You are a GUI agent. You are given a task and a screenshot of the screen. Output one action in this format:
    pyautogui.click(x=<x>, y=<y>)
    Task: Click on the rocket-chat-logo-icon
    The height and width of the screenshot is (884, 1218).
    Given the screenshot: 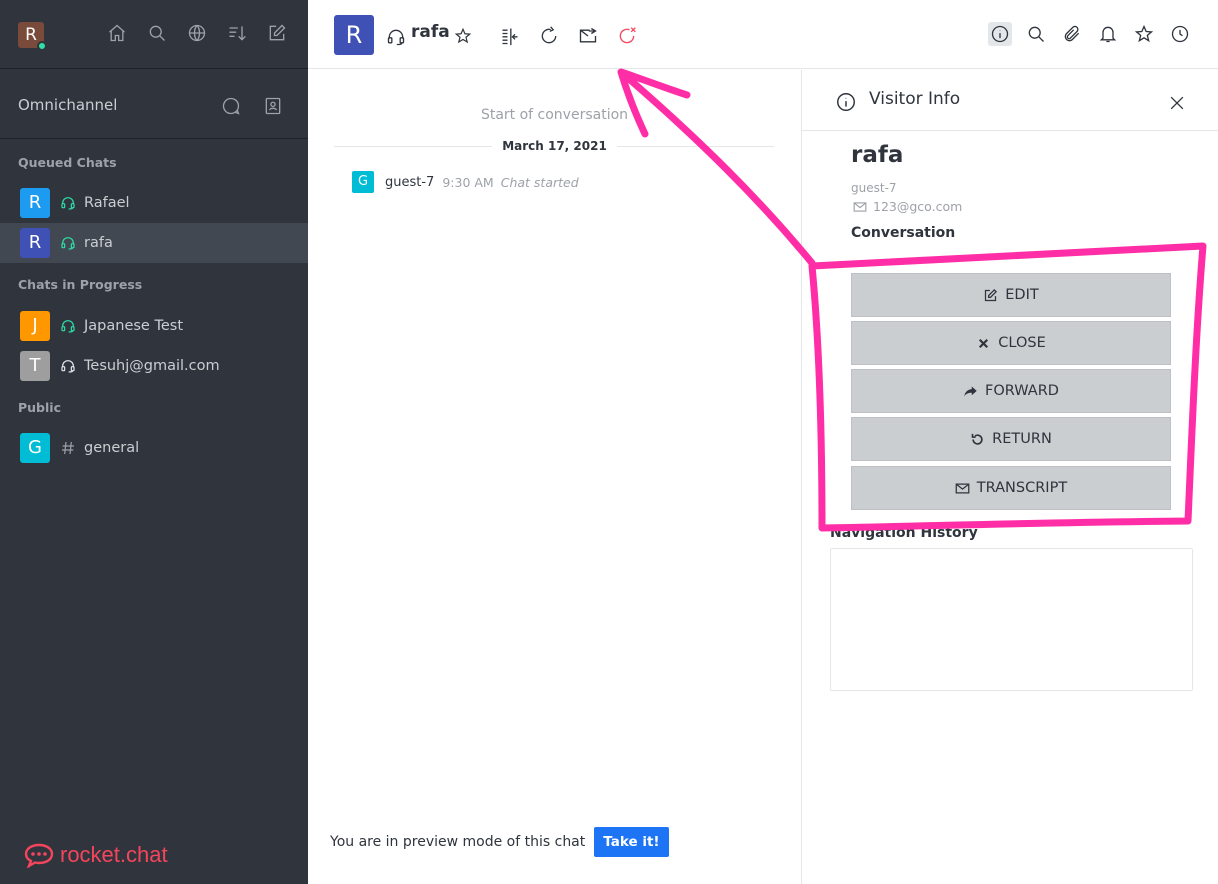 What is the action you would take?
    pyautogui.click(x=39, y=855)
    